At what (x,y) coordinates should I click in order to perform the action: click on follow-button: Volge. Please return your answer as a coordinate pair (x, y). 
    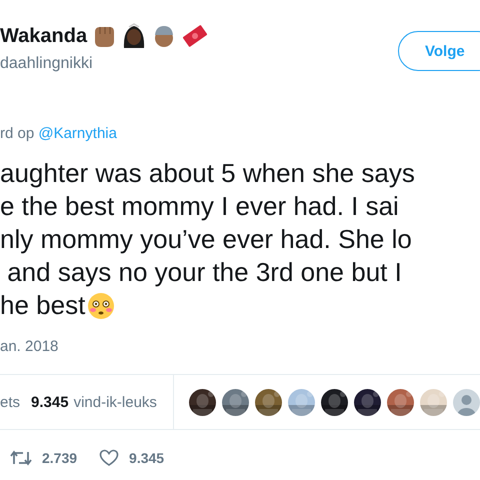
    Looking at the image, I should click on (439, 51).